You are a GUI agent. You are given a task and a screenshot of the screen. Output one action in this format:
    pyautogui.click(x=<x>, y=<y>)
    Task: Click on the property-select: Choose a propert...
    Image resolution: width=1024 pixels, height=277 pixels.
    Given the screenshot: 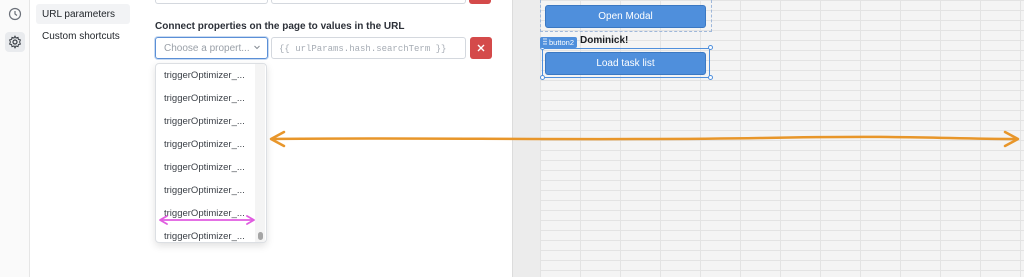 What is the action you would take?
    pyautogui.click(x=211, y=48)
    